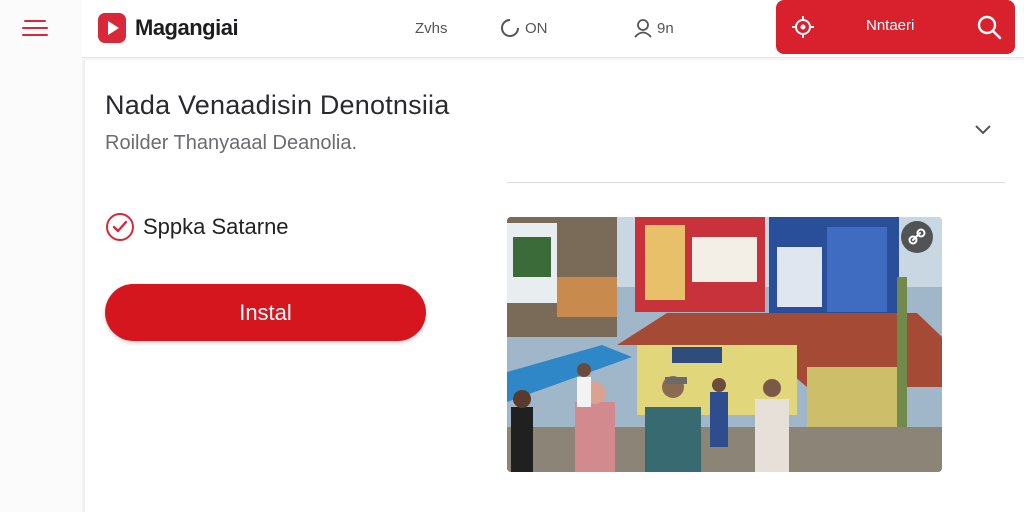  I want to click on nav-item-power: ON, so click(523, 28).